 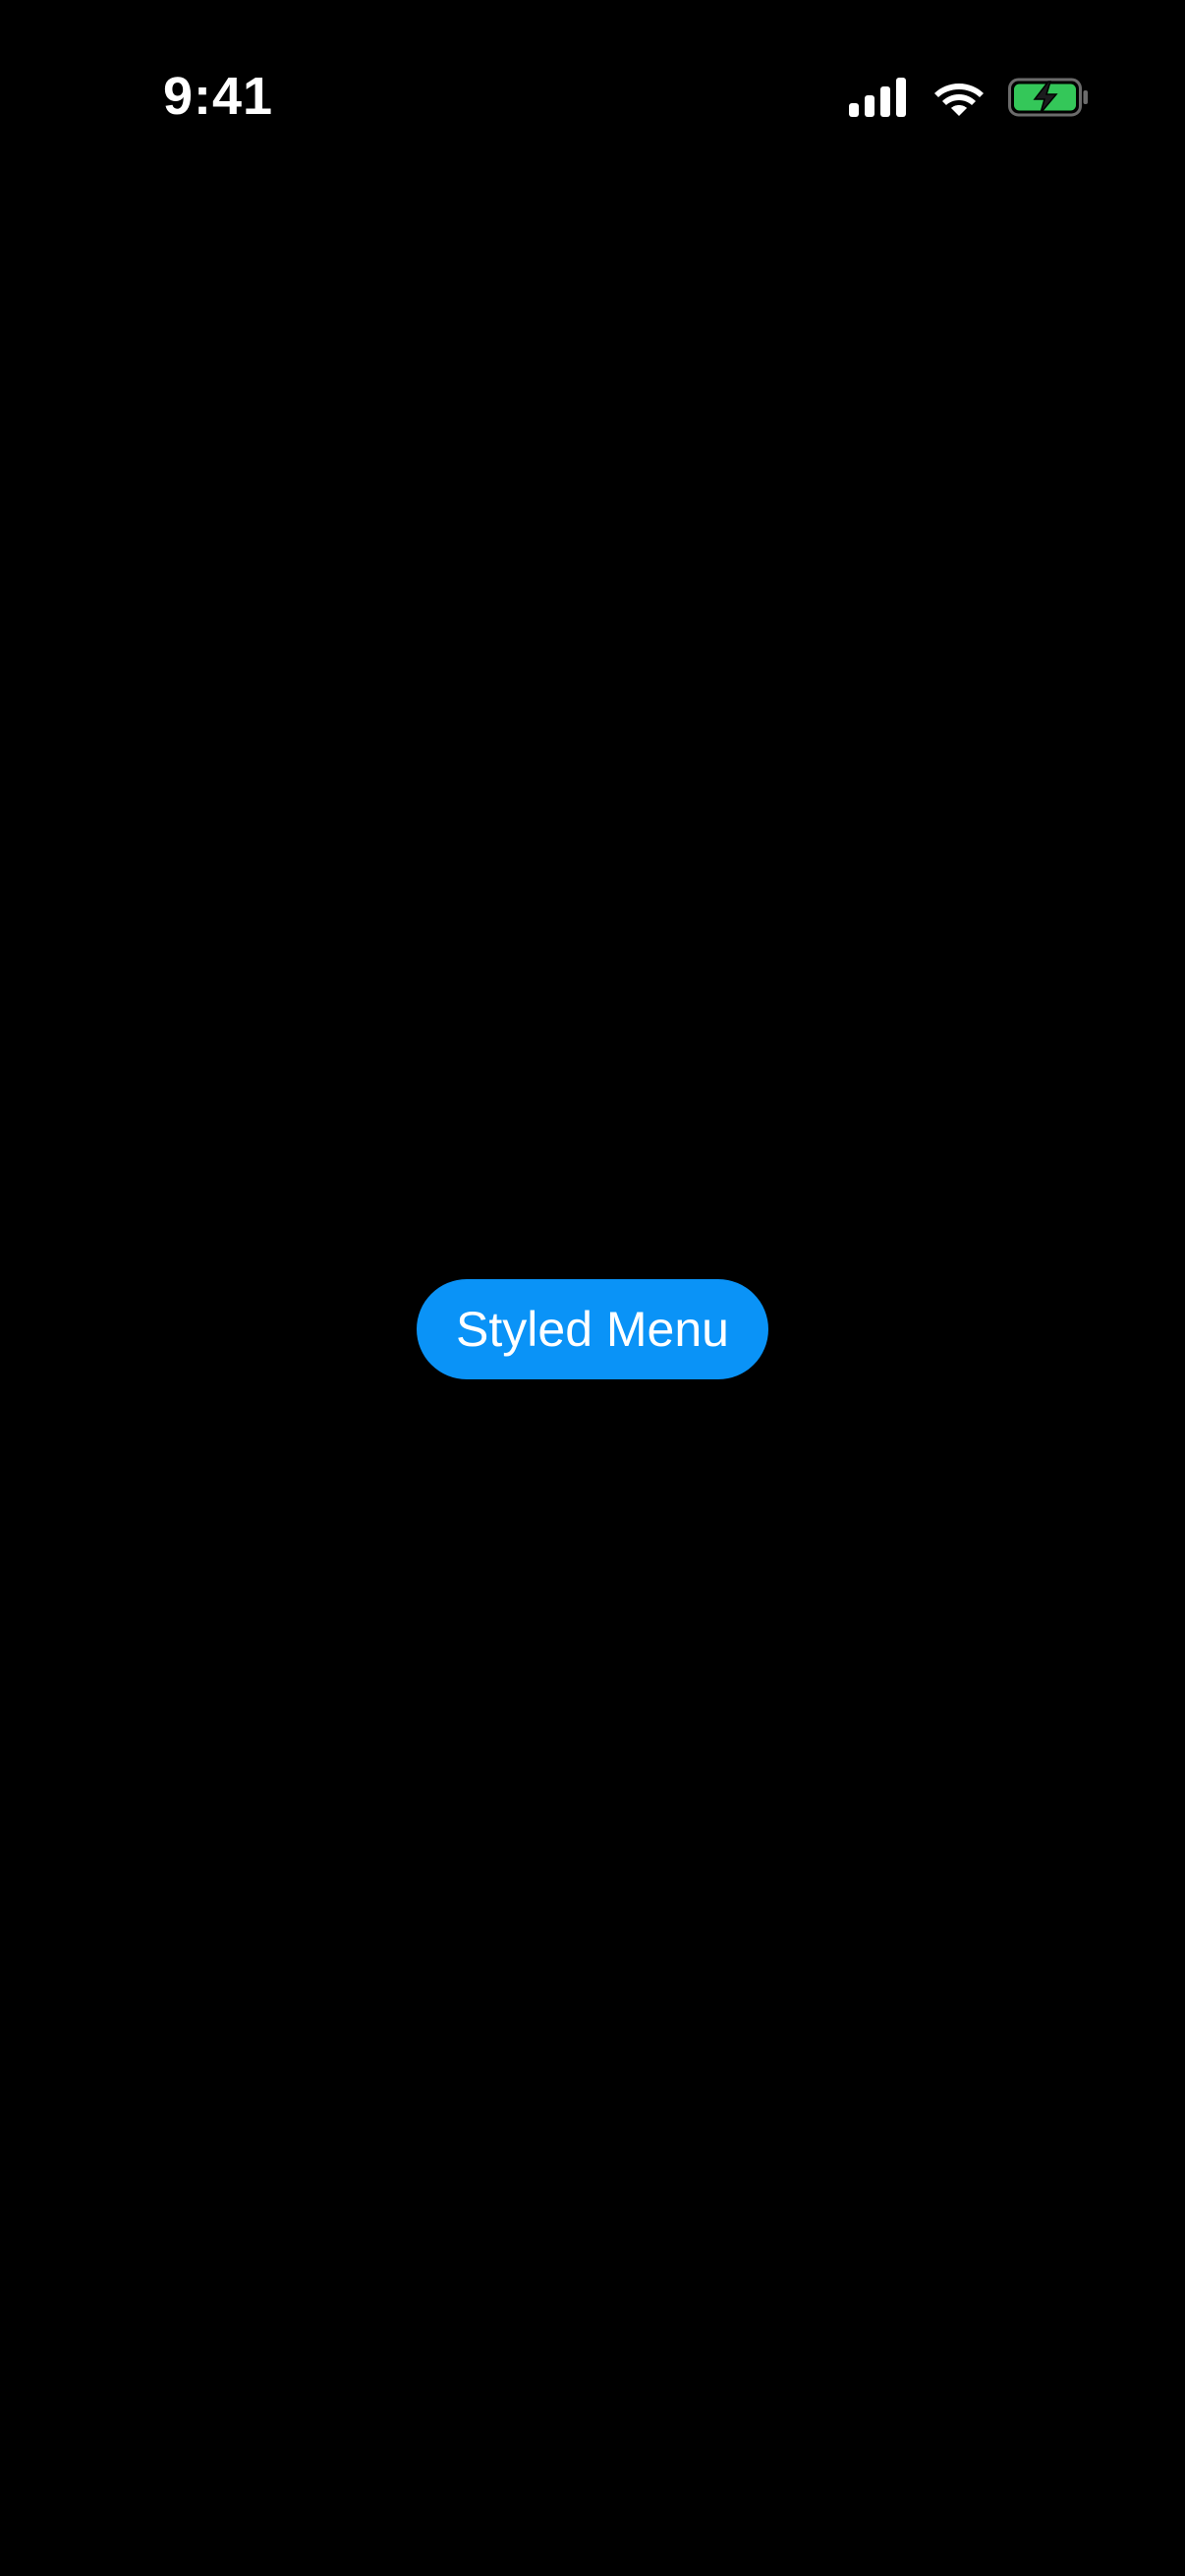 What do you see at coordinates (592, 98) in the screenshot?
I see `status-bar: 9:41` at bounding box center [592, 98].